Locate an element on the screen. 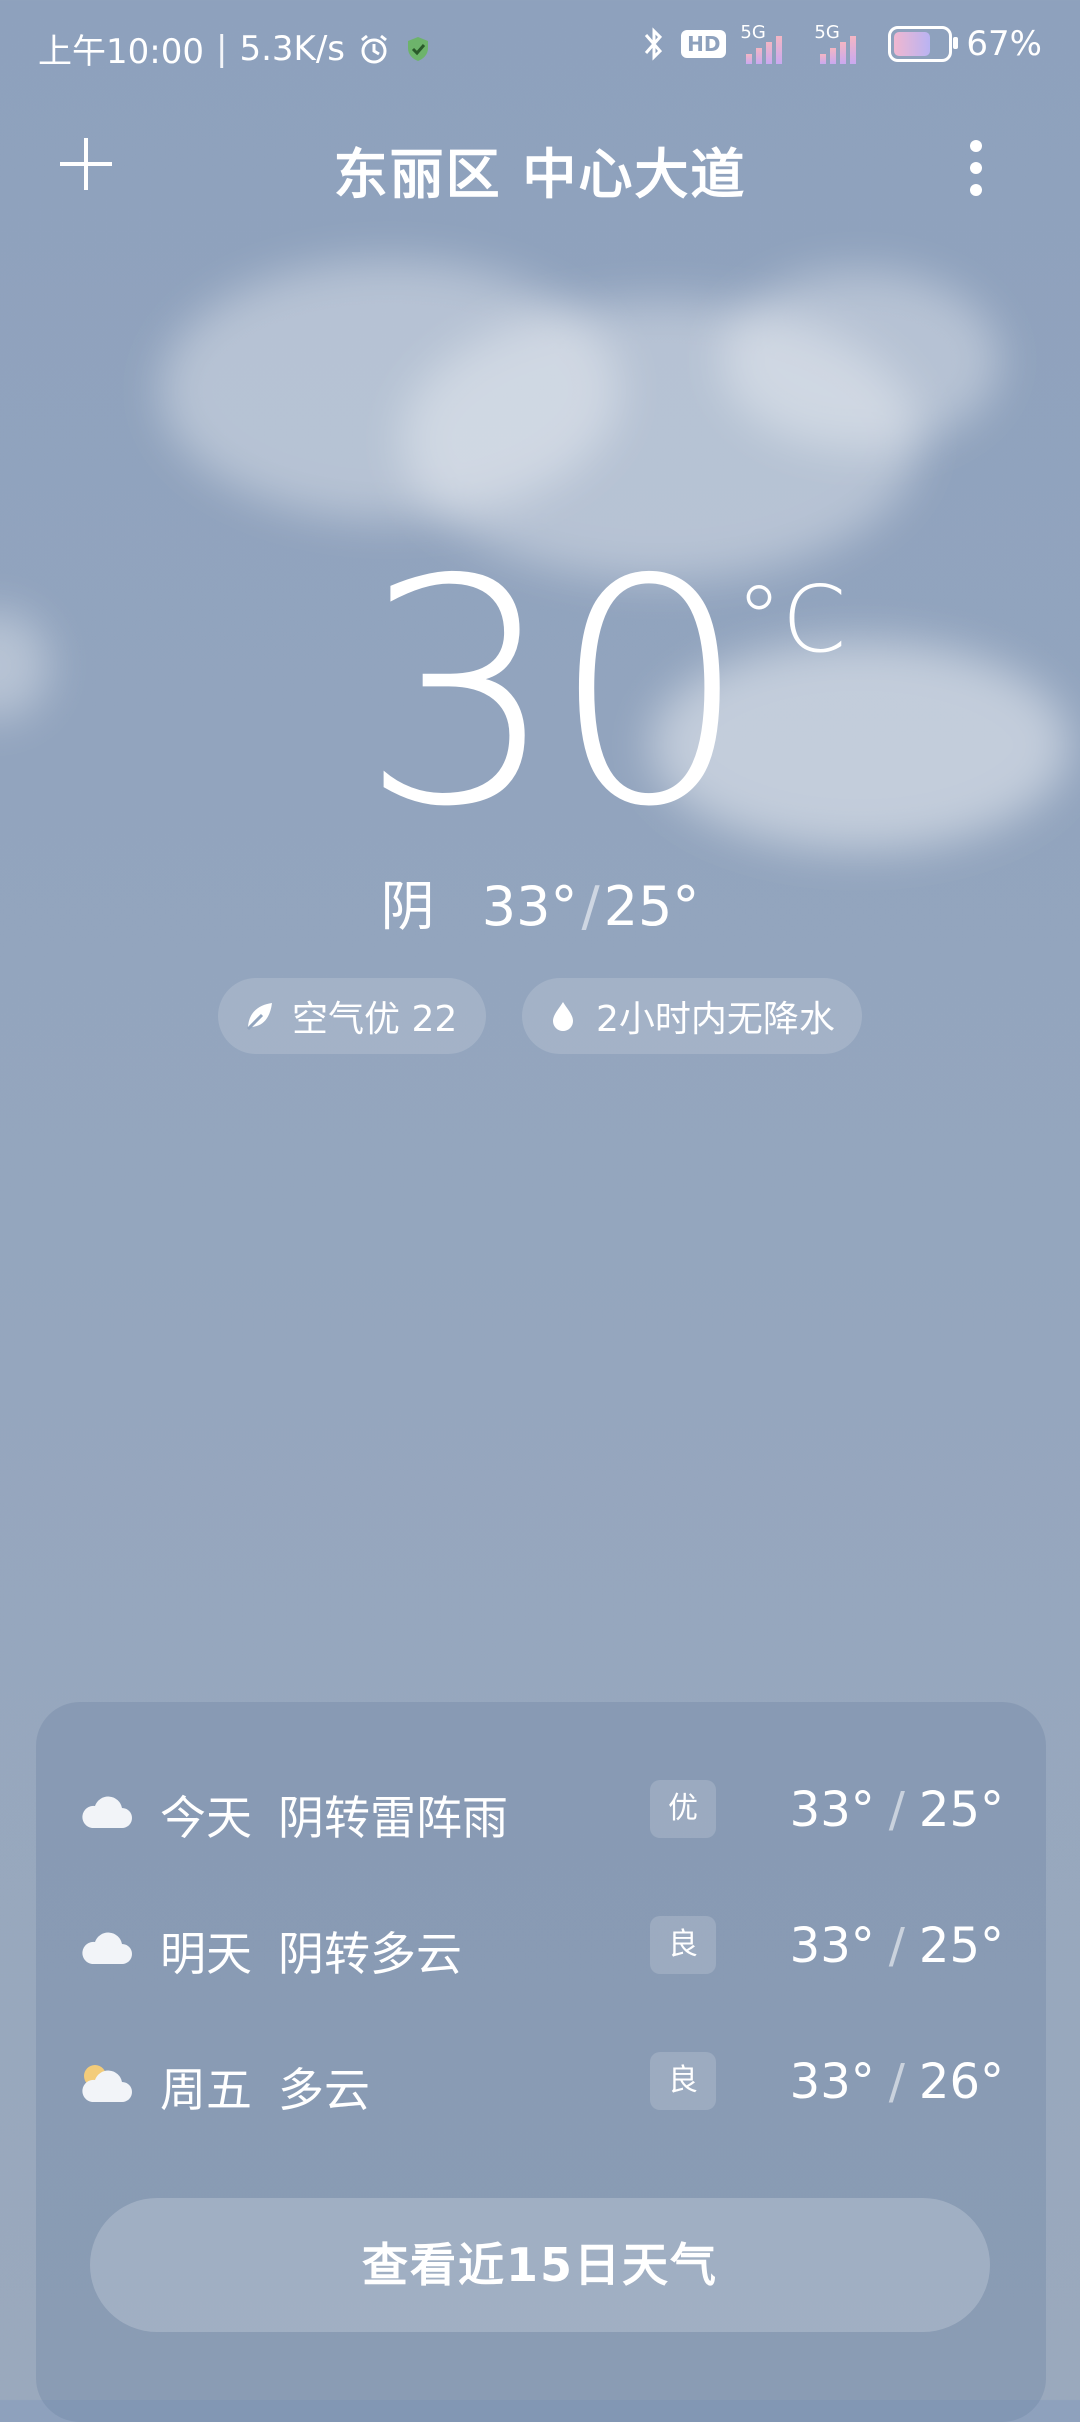 The width and height of the screenshot is (1080, 2422). precipitation-label: 2小时内无降水 is located at coordinates (715, 1019).